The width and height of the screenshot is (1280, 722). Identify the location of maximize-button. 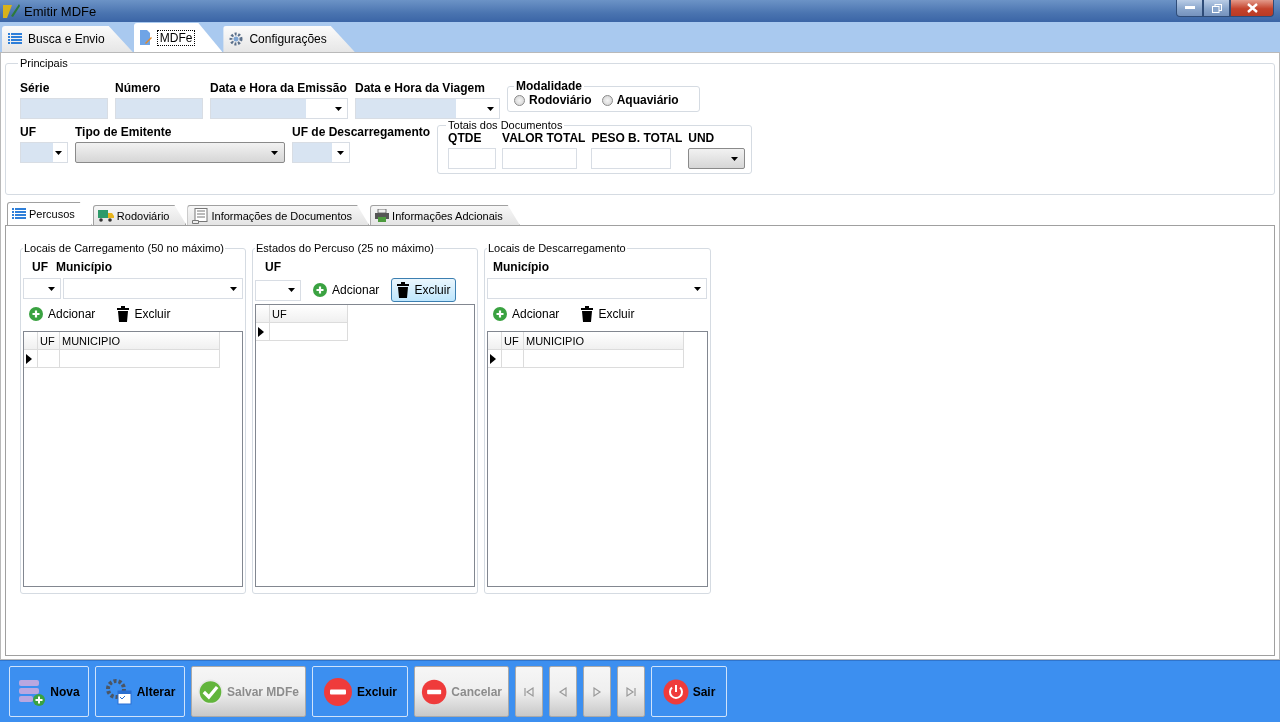
(1216, 8).